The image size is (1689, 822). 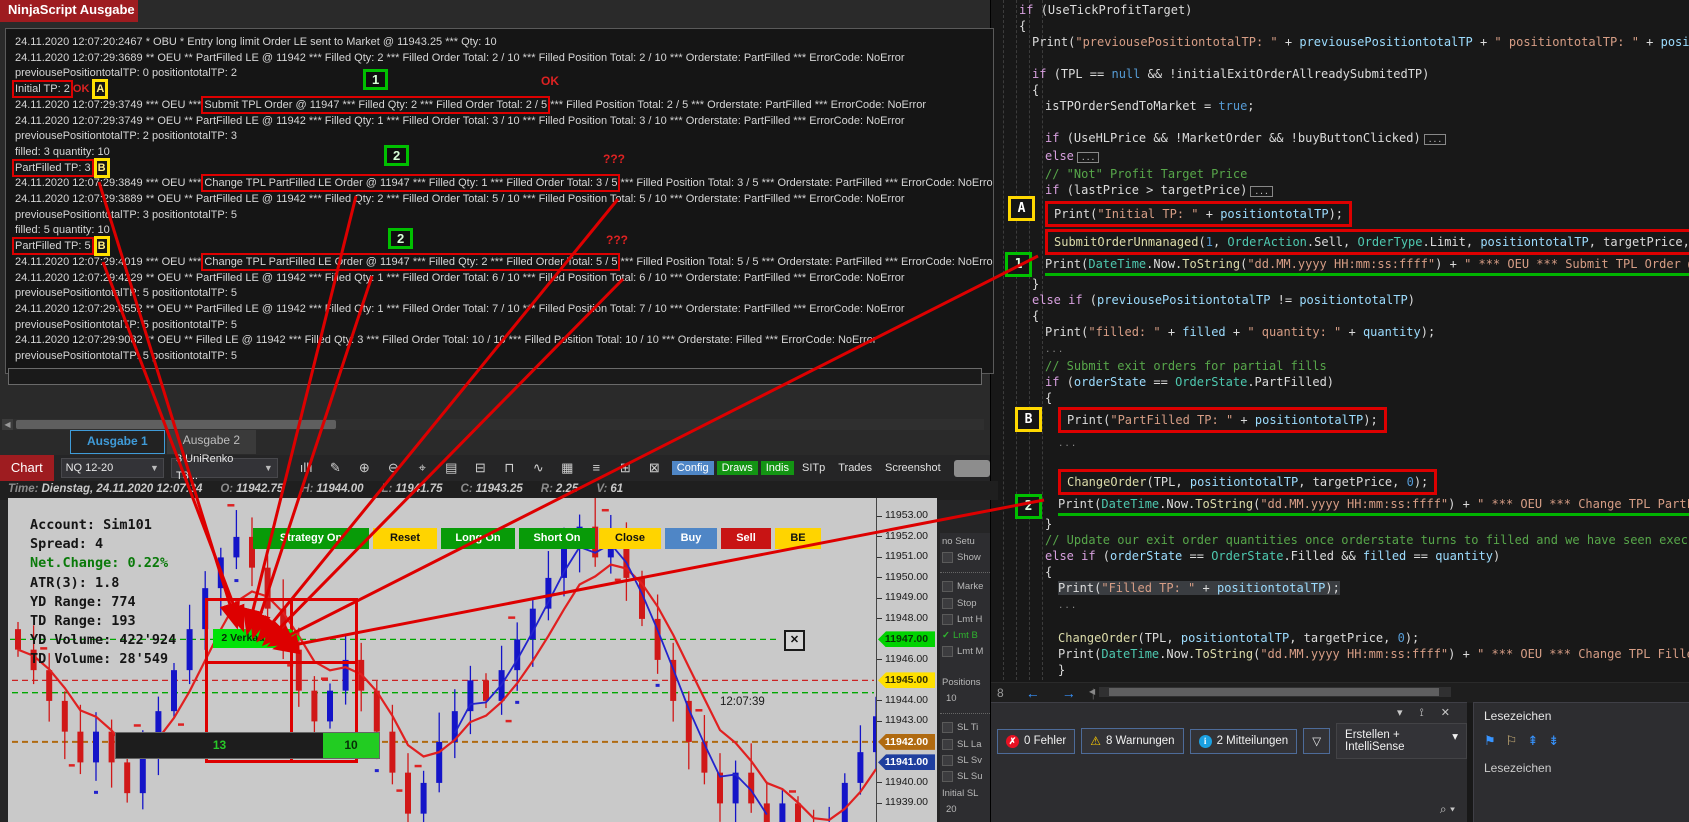 What do you see at coordinates (112, 468) in the screenshot?
I see `instrument-selector: NQ 12-20 ▼` at bounding box center [112, 468].